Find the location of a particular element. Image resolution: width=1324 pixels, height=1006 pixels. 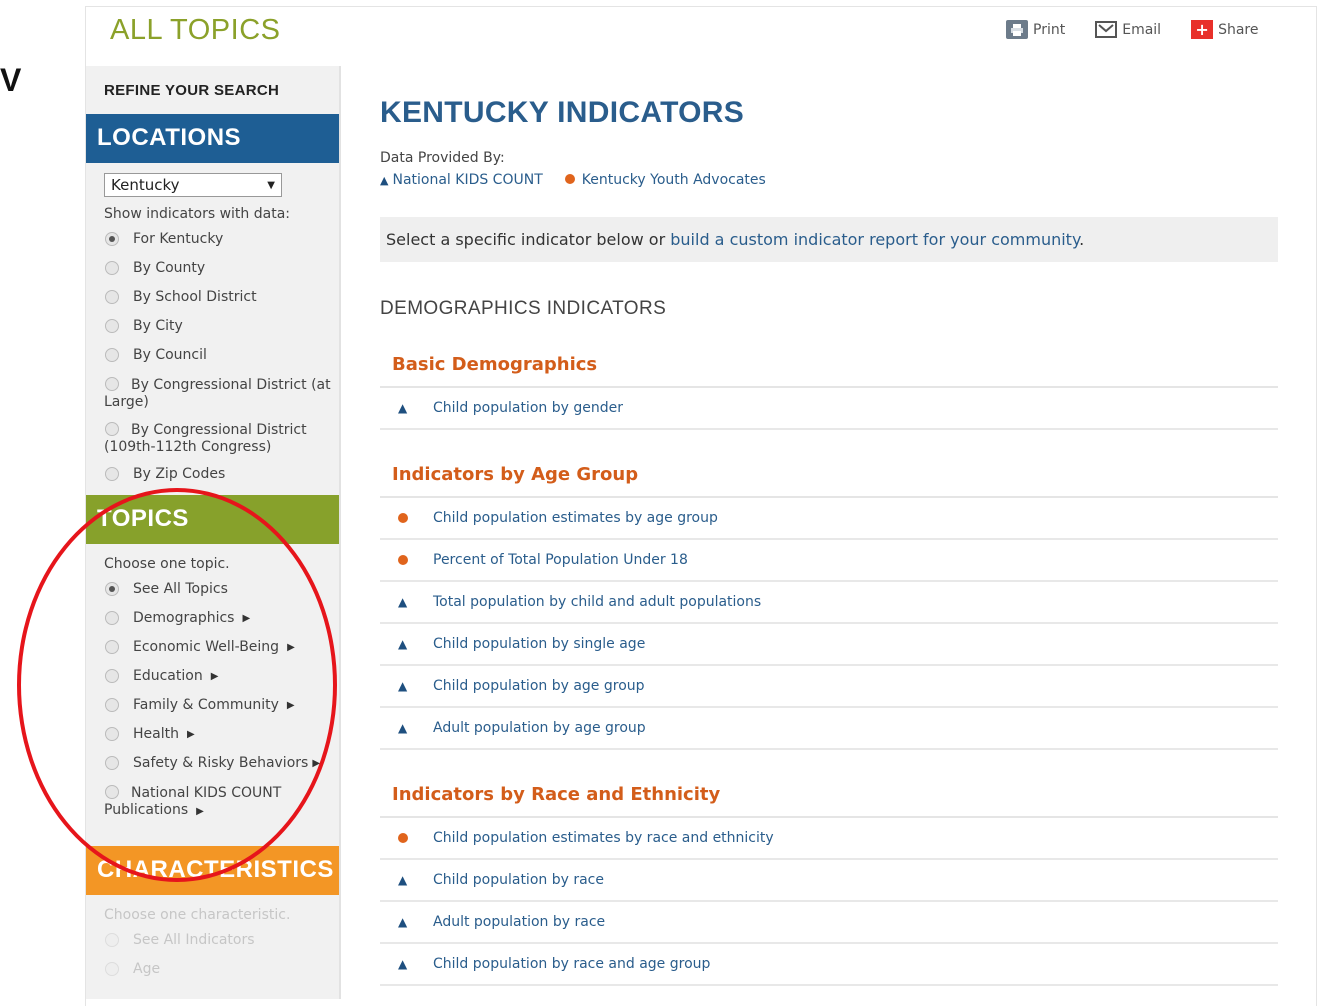

print-label: Print is located at coordinates (1049, 29).